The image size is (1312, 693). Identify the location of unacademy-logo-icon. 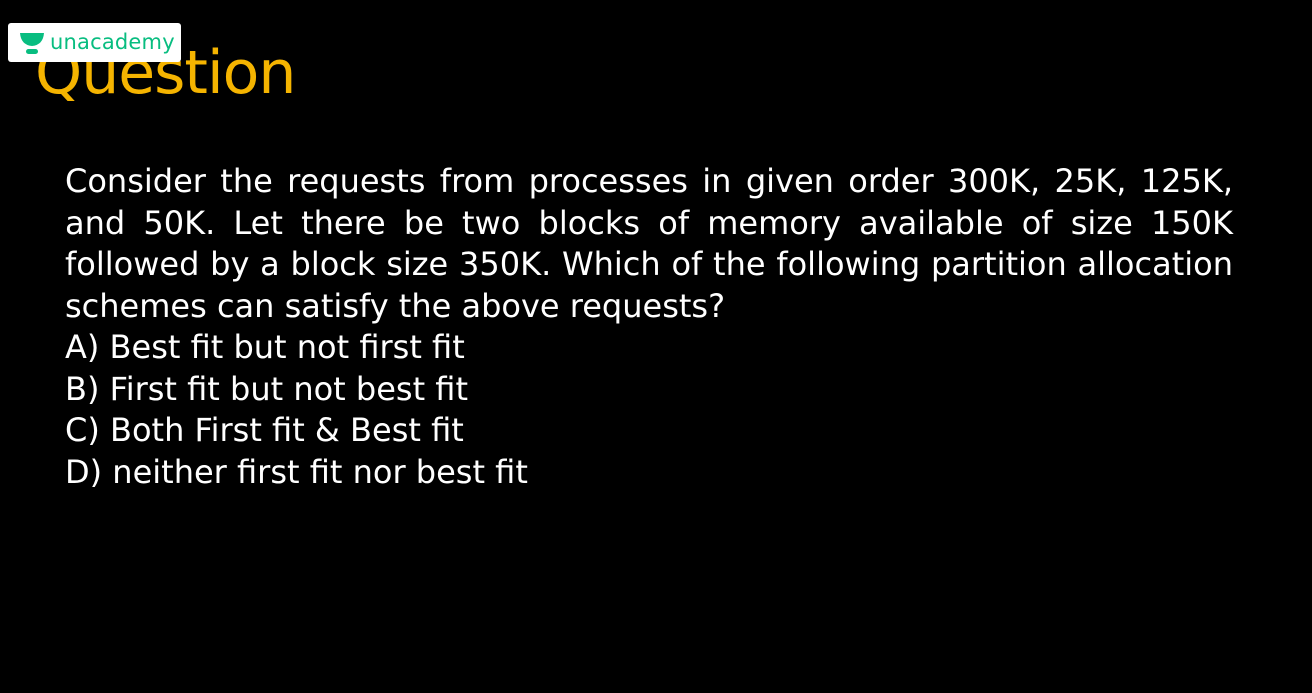
(32, 43).